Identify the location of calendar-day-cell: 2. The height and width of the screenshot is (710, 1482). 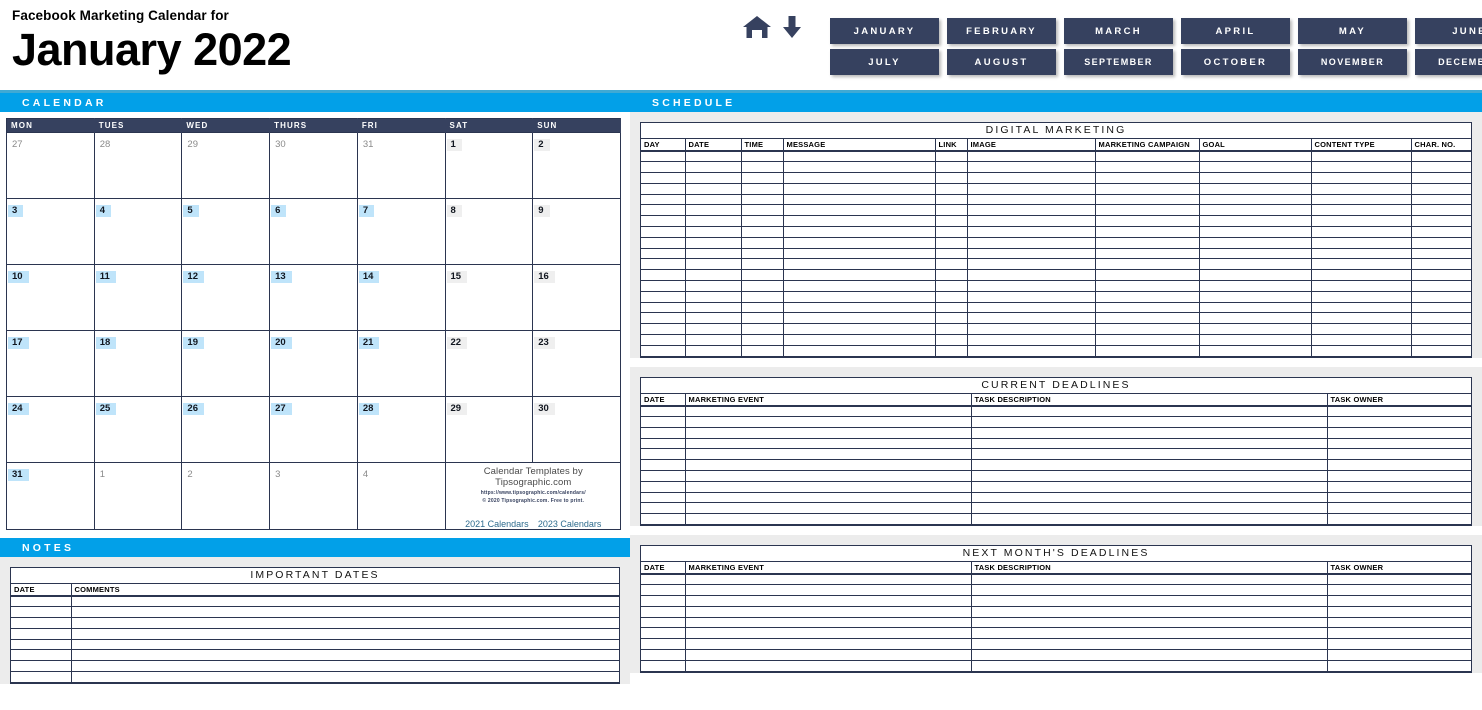
(576, 165).